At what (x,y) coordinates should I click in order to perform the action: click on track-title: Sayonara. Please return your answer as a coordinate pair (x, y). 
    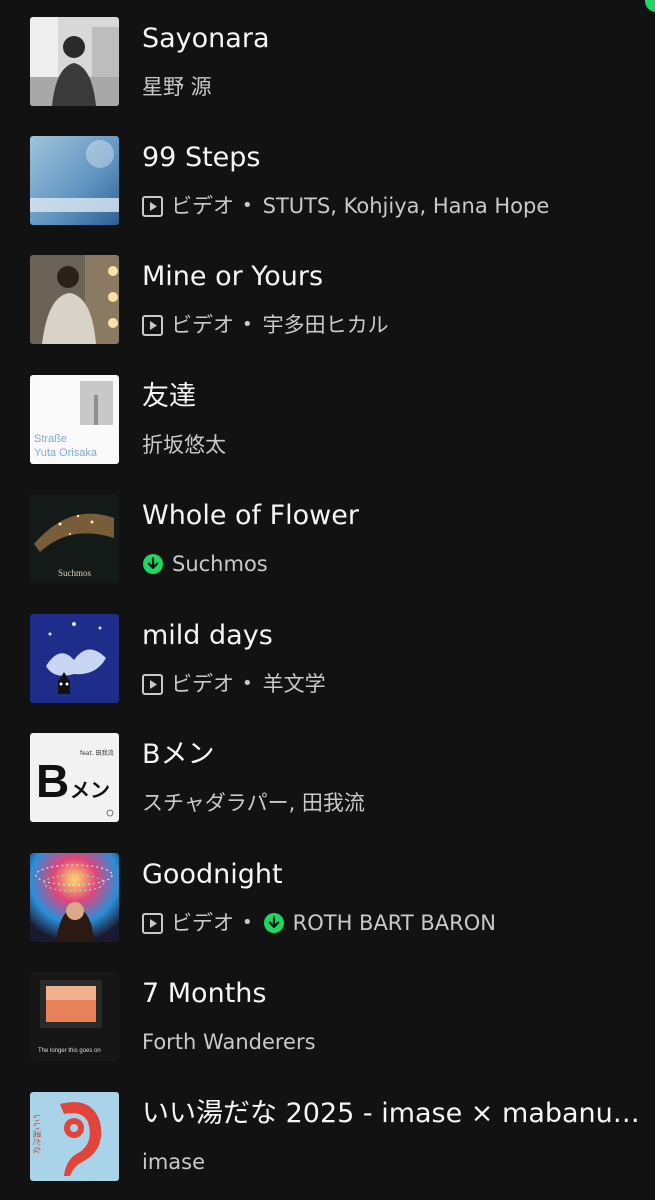
    Looking at the image, I should click on (206, 38).